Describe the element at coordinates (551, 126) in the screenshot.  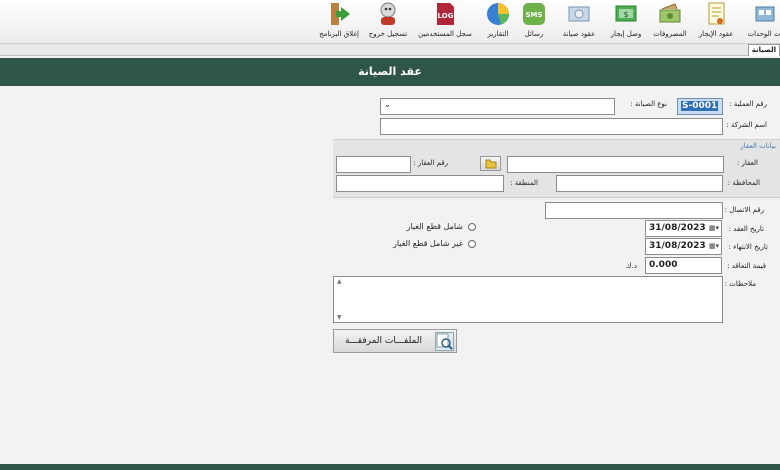
I see `company-name-field` at that location.